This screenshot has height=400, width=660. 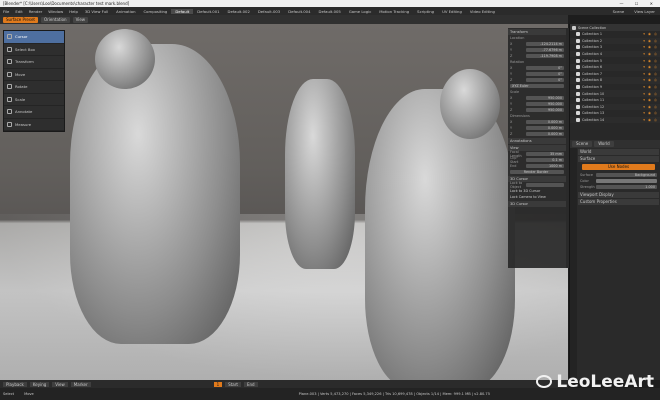 I want to click on tool-scale: Scale, so click(x=34, y=100).